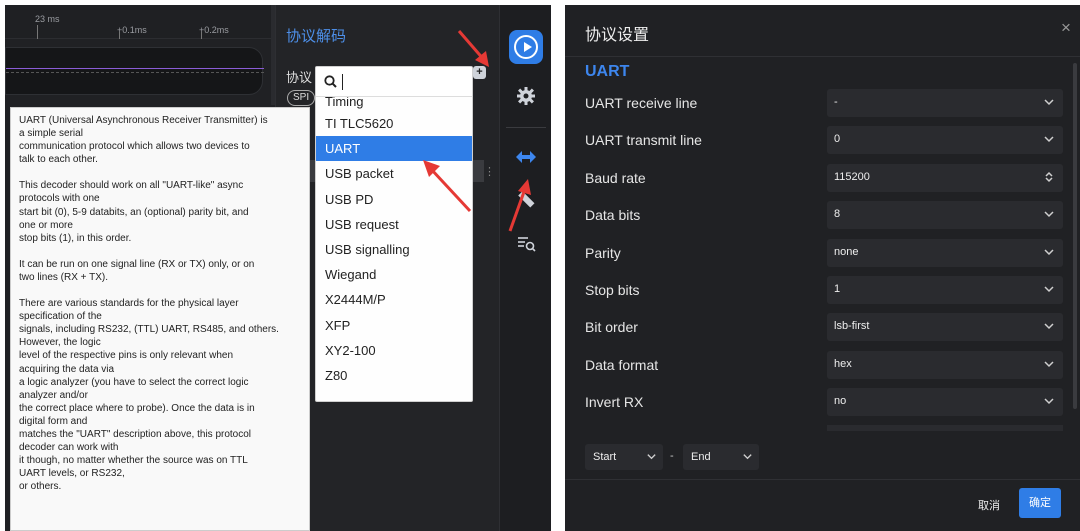  Describe the element at coordinates (489, 171) in the screenshot. I see `more-options-icon: ⋮` at that location.